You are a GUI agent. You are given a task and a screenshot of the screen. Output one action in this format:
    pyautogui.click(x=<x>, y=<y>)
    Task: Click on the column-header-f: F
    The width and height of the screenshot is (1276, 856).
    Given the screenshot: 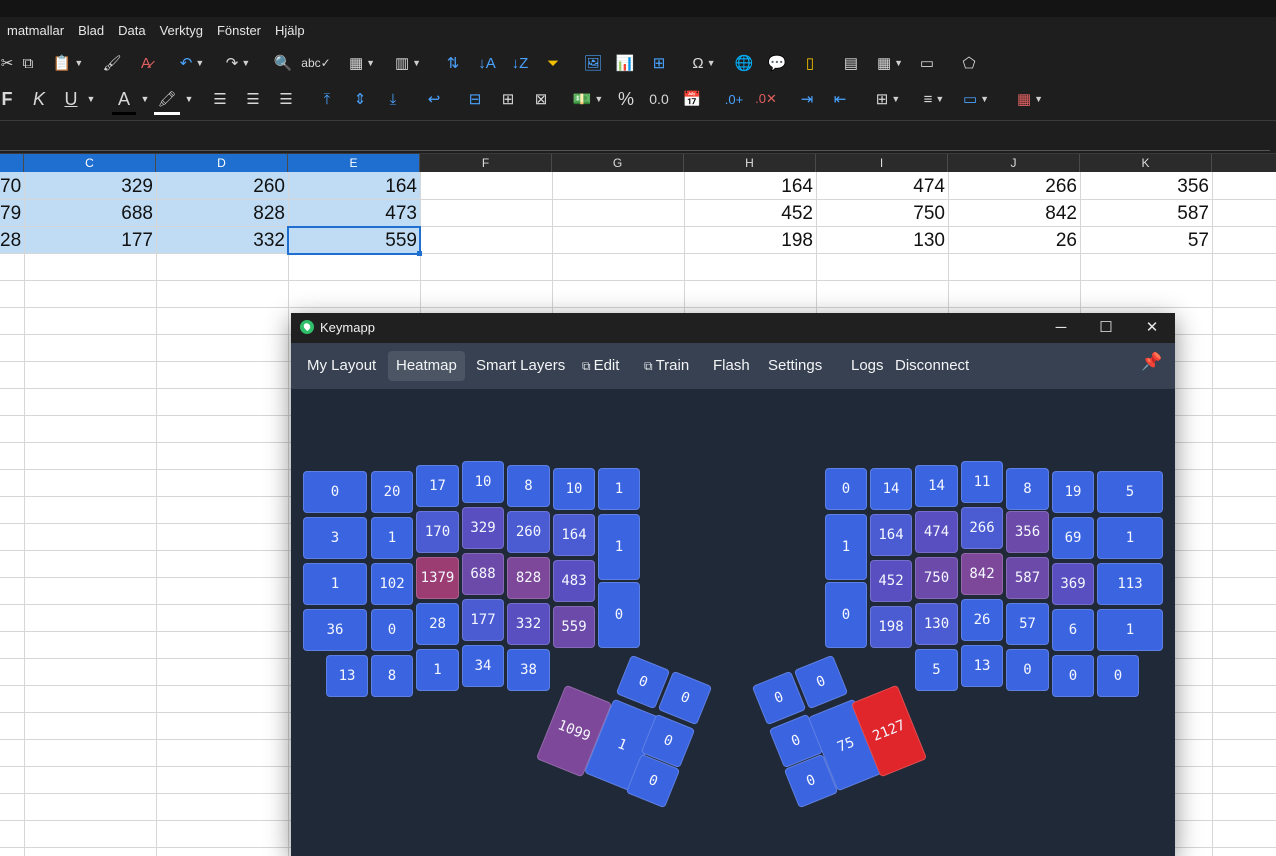 What is the action you would take?
    pyautogui.click(x=486, y=163)
    